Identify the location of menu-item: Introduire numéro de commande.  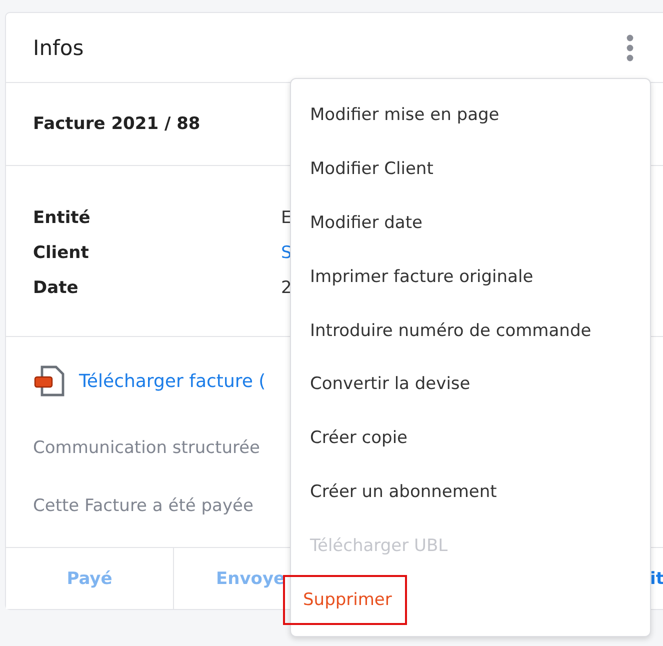
(441, 330).